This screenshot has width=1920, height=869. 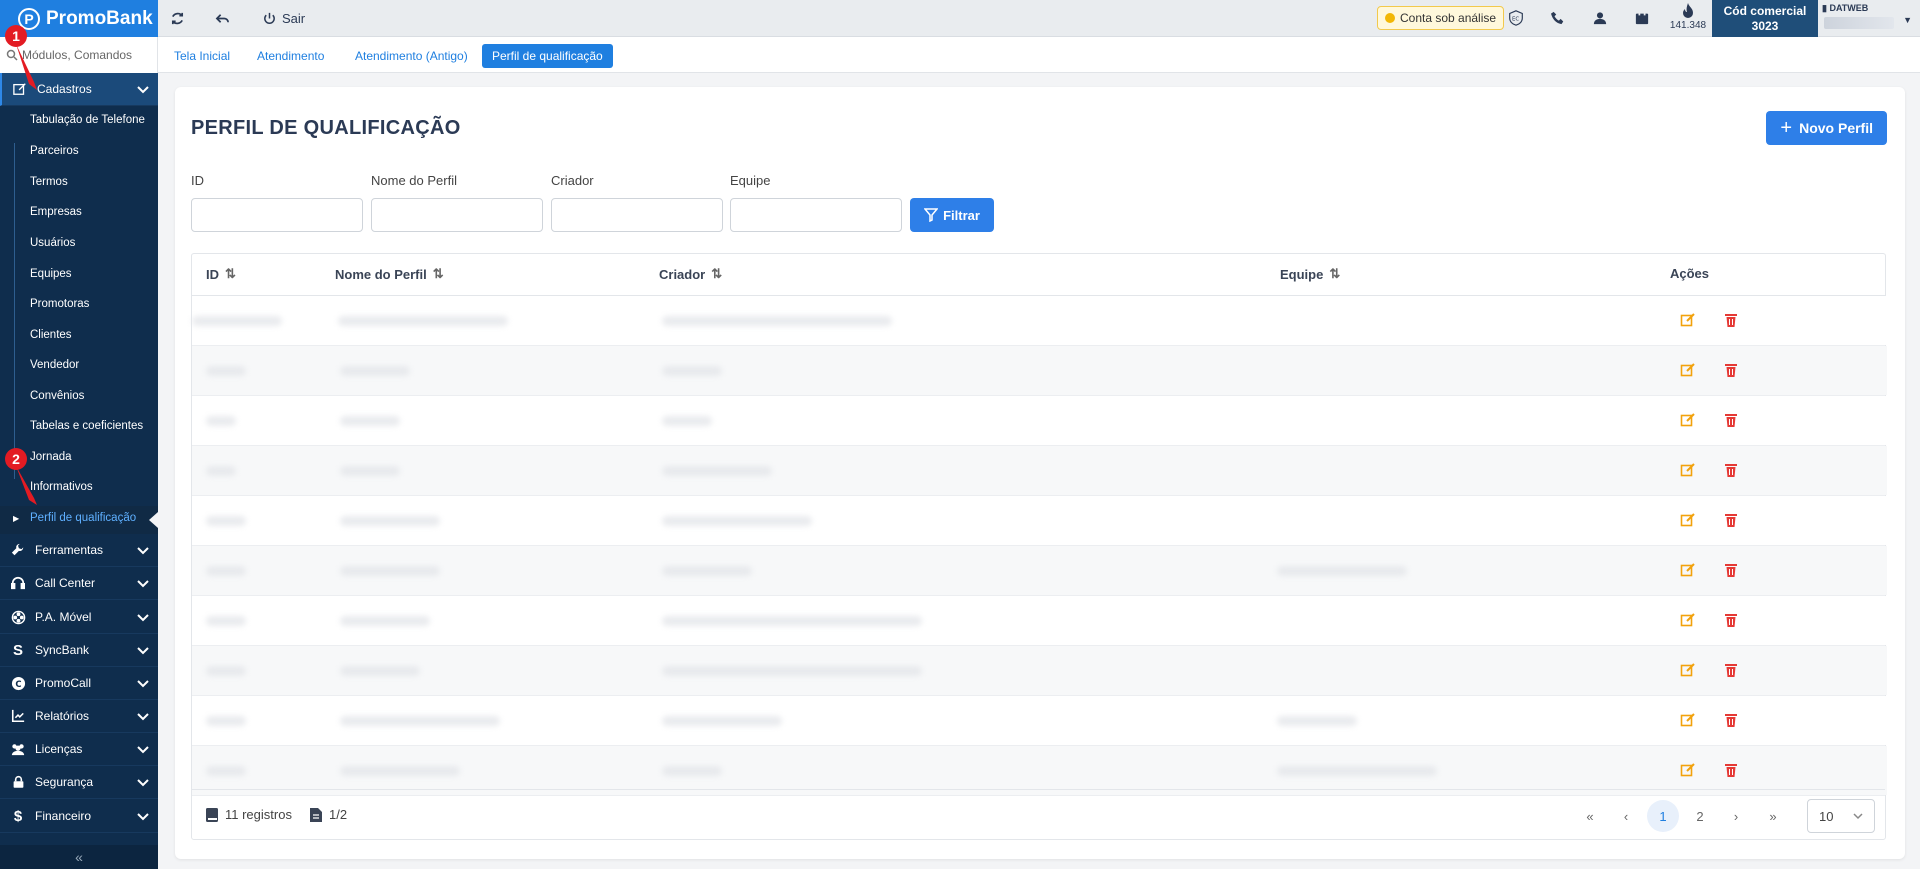 I want to click on back-button, so click(x=222, y=18).